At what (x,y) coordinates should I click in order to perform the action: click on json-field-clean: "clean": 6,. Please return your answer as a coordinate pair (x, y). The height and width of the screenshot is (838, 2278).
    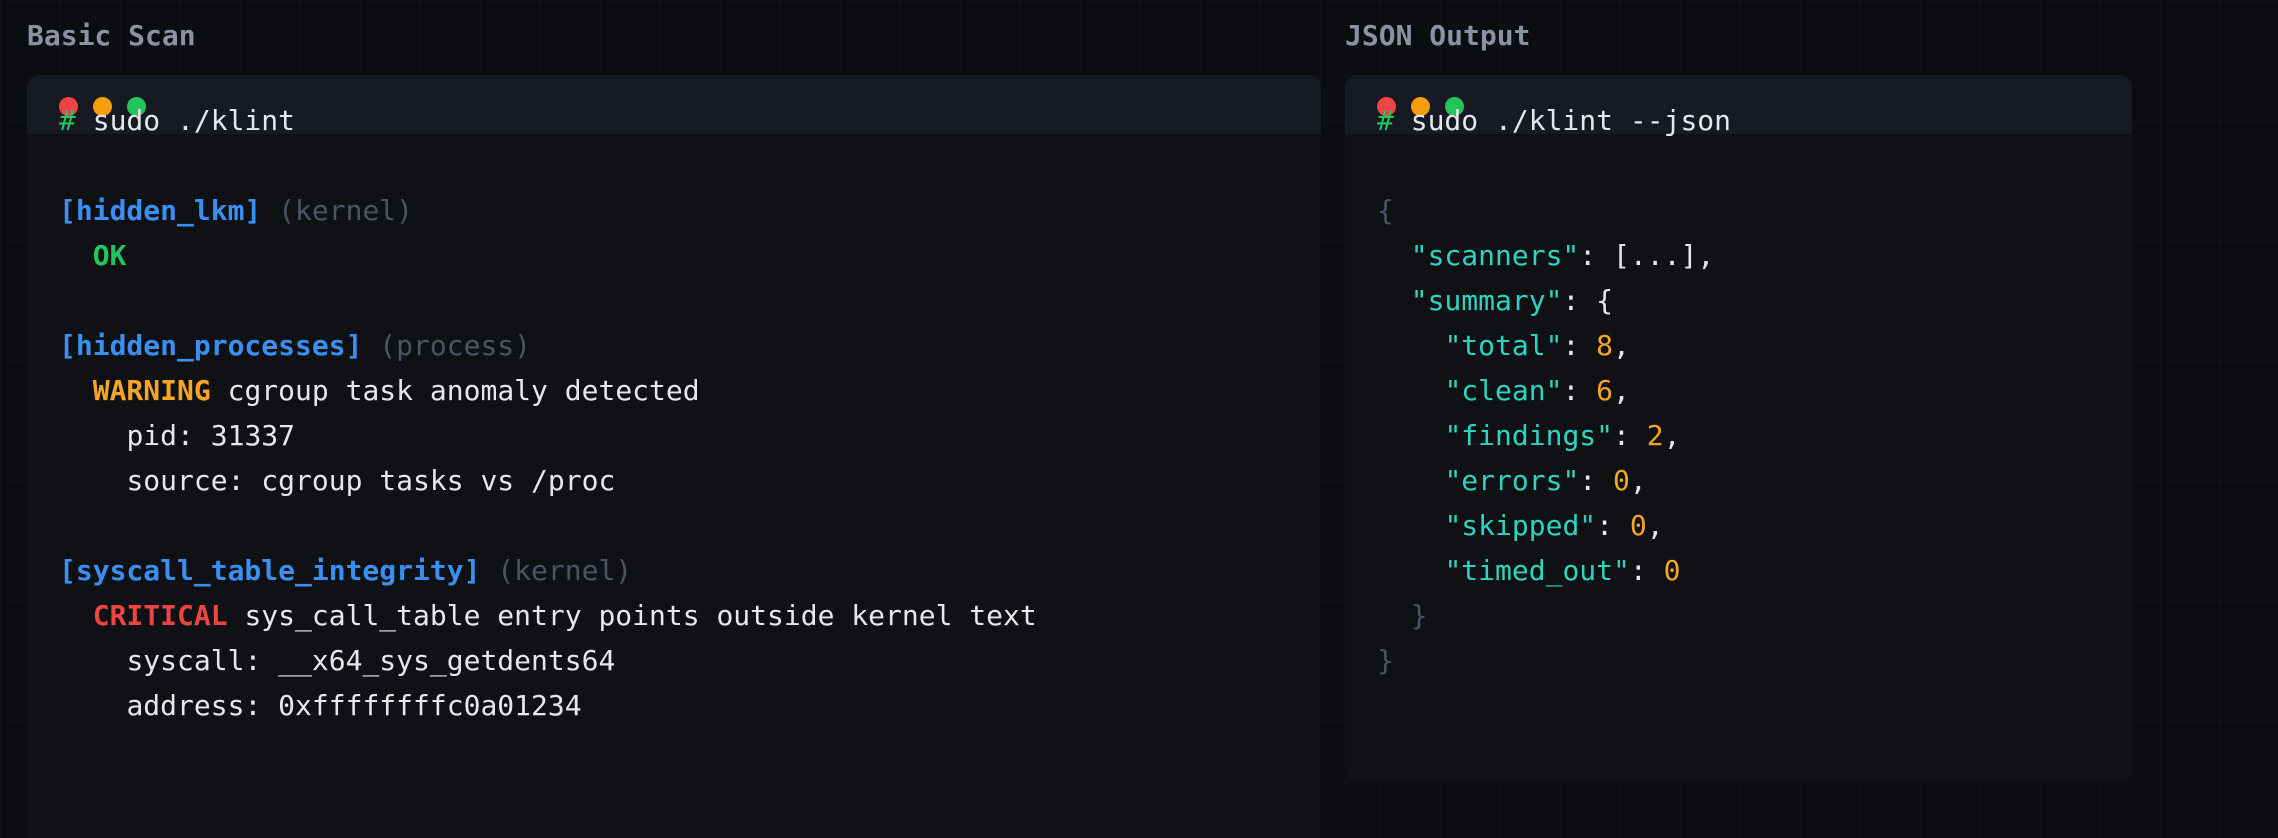
    Looking at the image, I should click on (1537, 390).